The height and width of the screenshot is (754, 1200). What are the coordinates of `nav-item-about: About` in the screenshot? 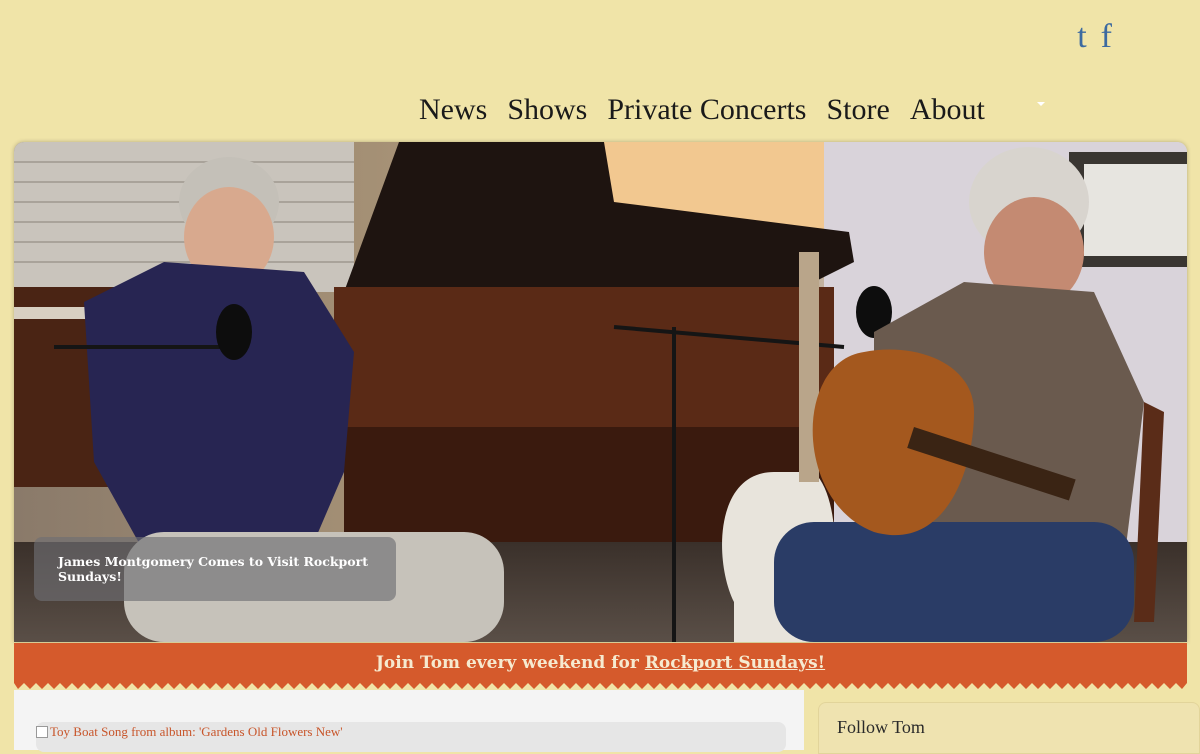 It's located at (955, 110).